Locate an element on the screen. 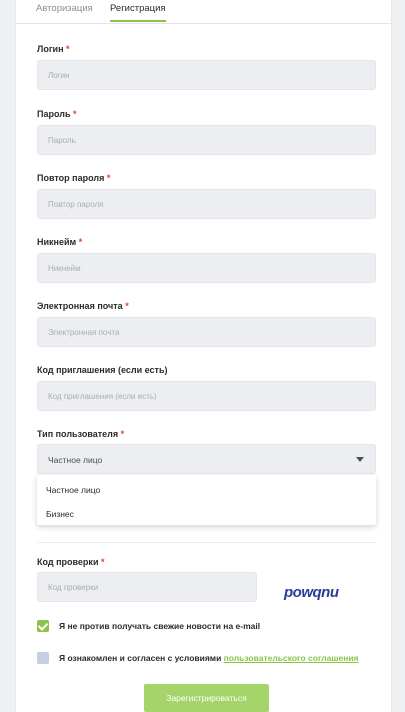 The width and height of the screenshot is (405, 712). user-type-label: Тип пользователя * is located at coordinates (81, 434).